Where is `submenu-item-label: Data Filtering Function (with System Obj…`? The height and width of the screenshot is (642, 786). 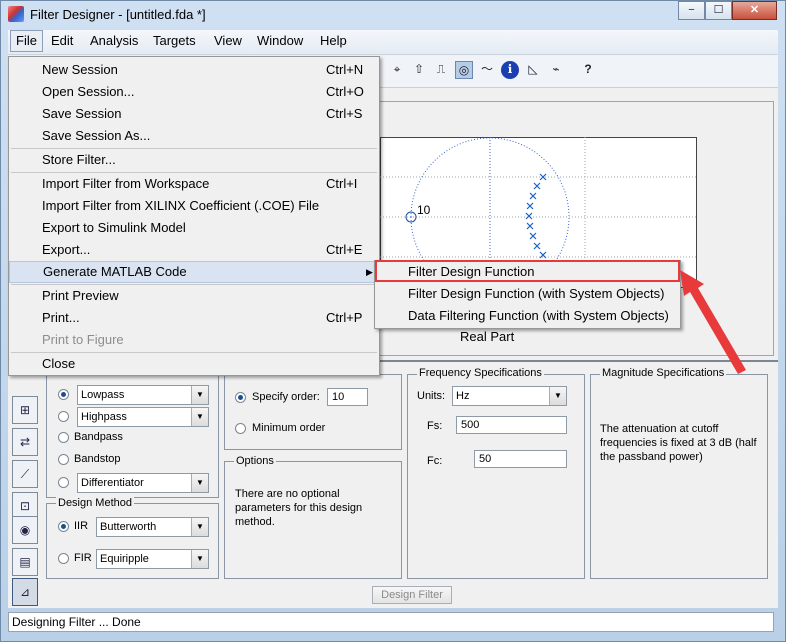
submenu-item-label: Data Filtering Function (with System Obj… is located at coordinates (538, 315).